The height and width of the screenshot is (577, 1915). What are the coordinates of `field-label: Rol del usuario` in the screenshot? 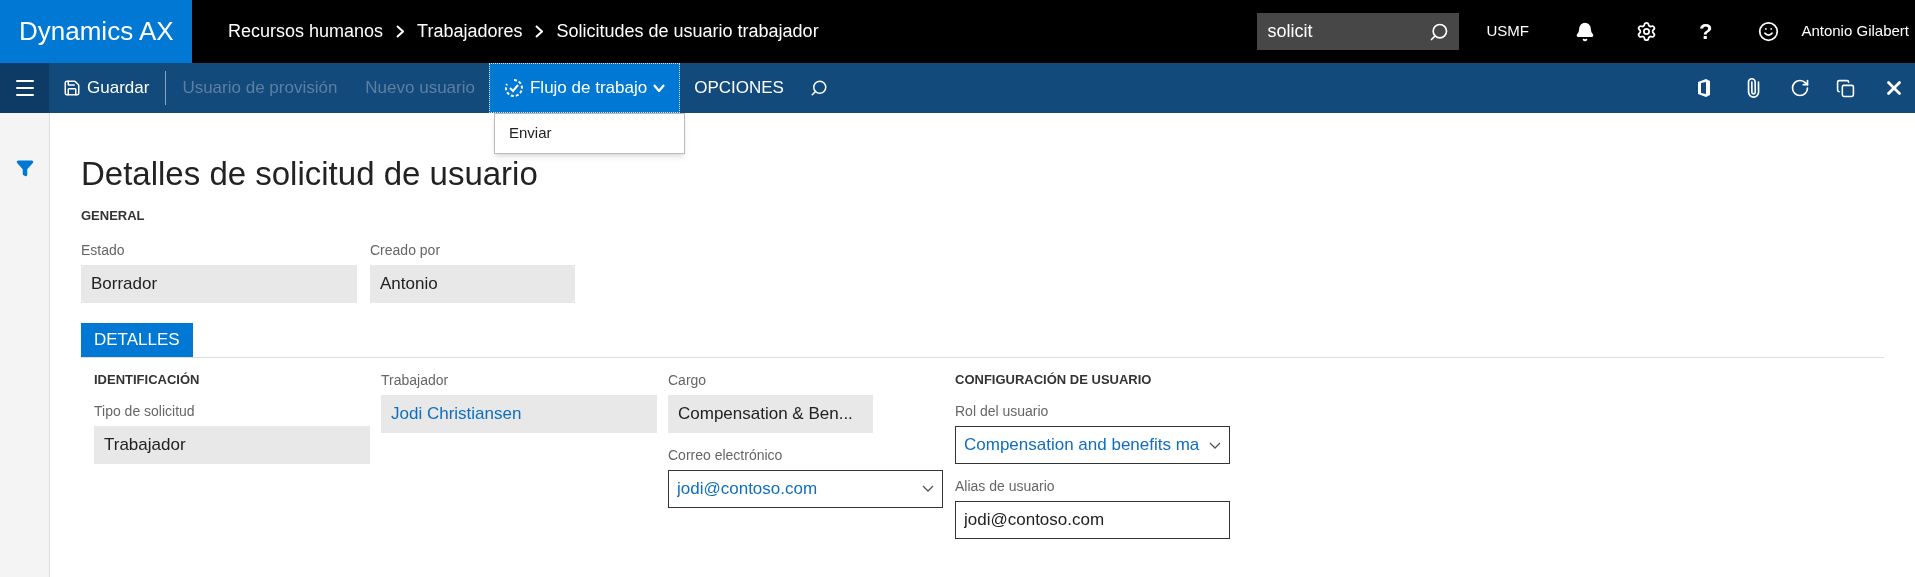 It's located at (1002, 411).